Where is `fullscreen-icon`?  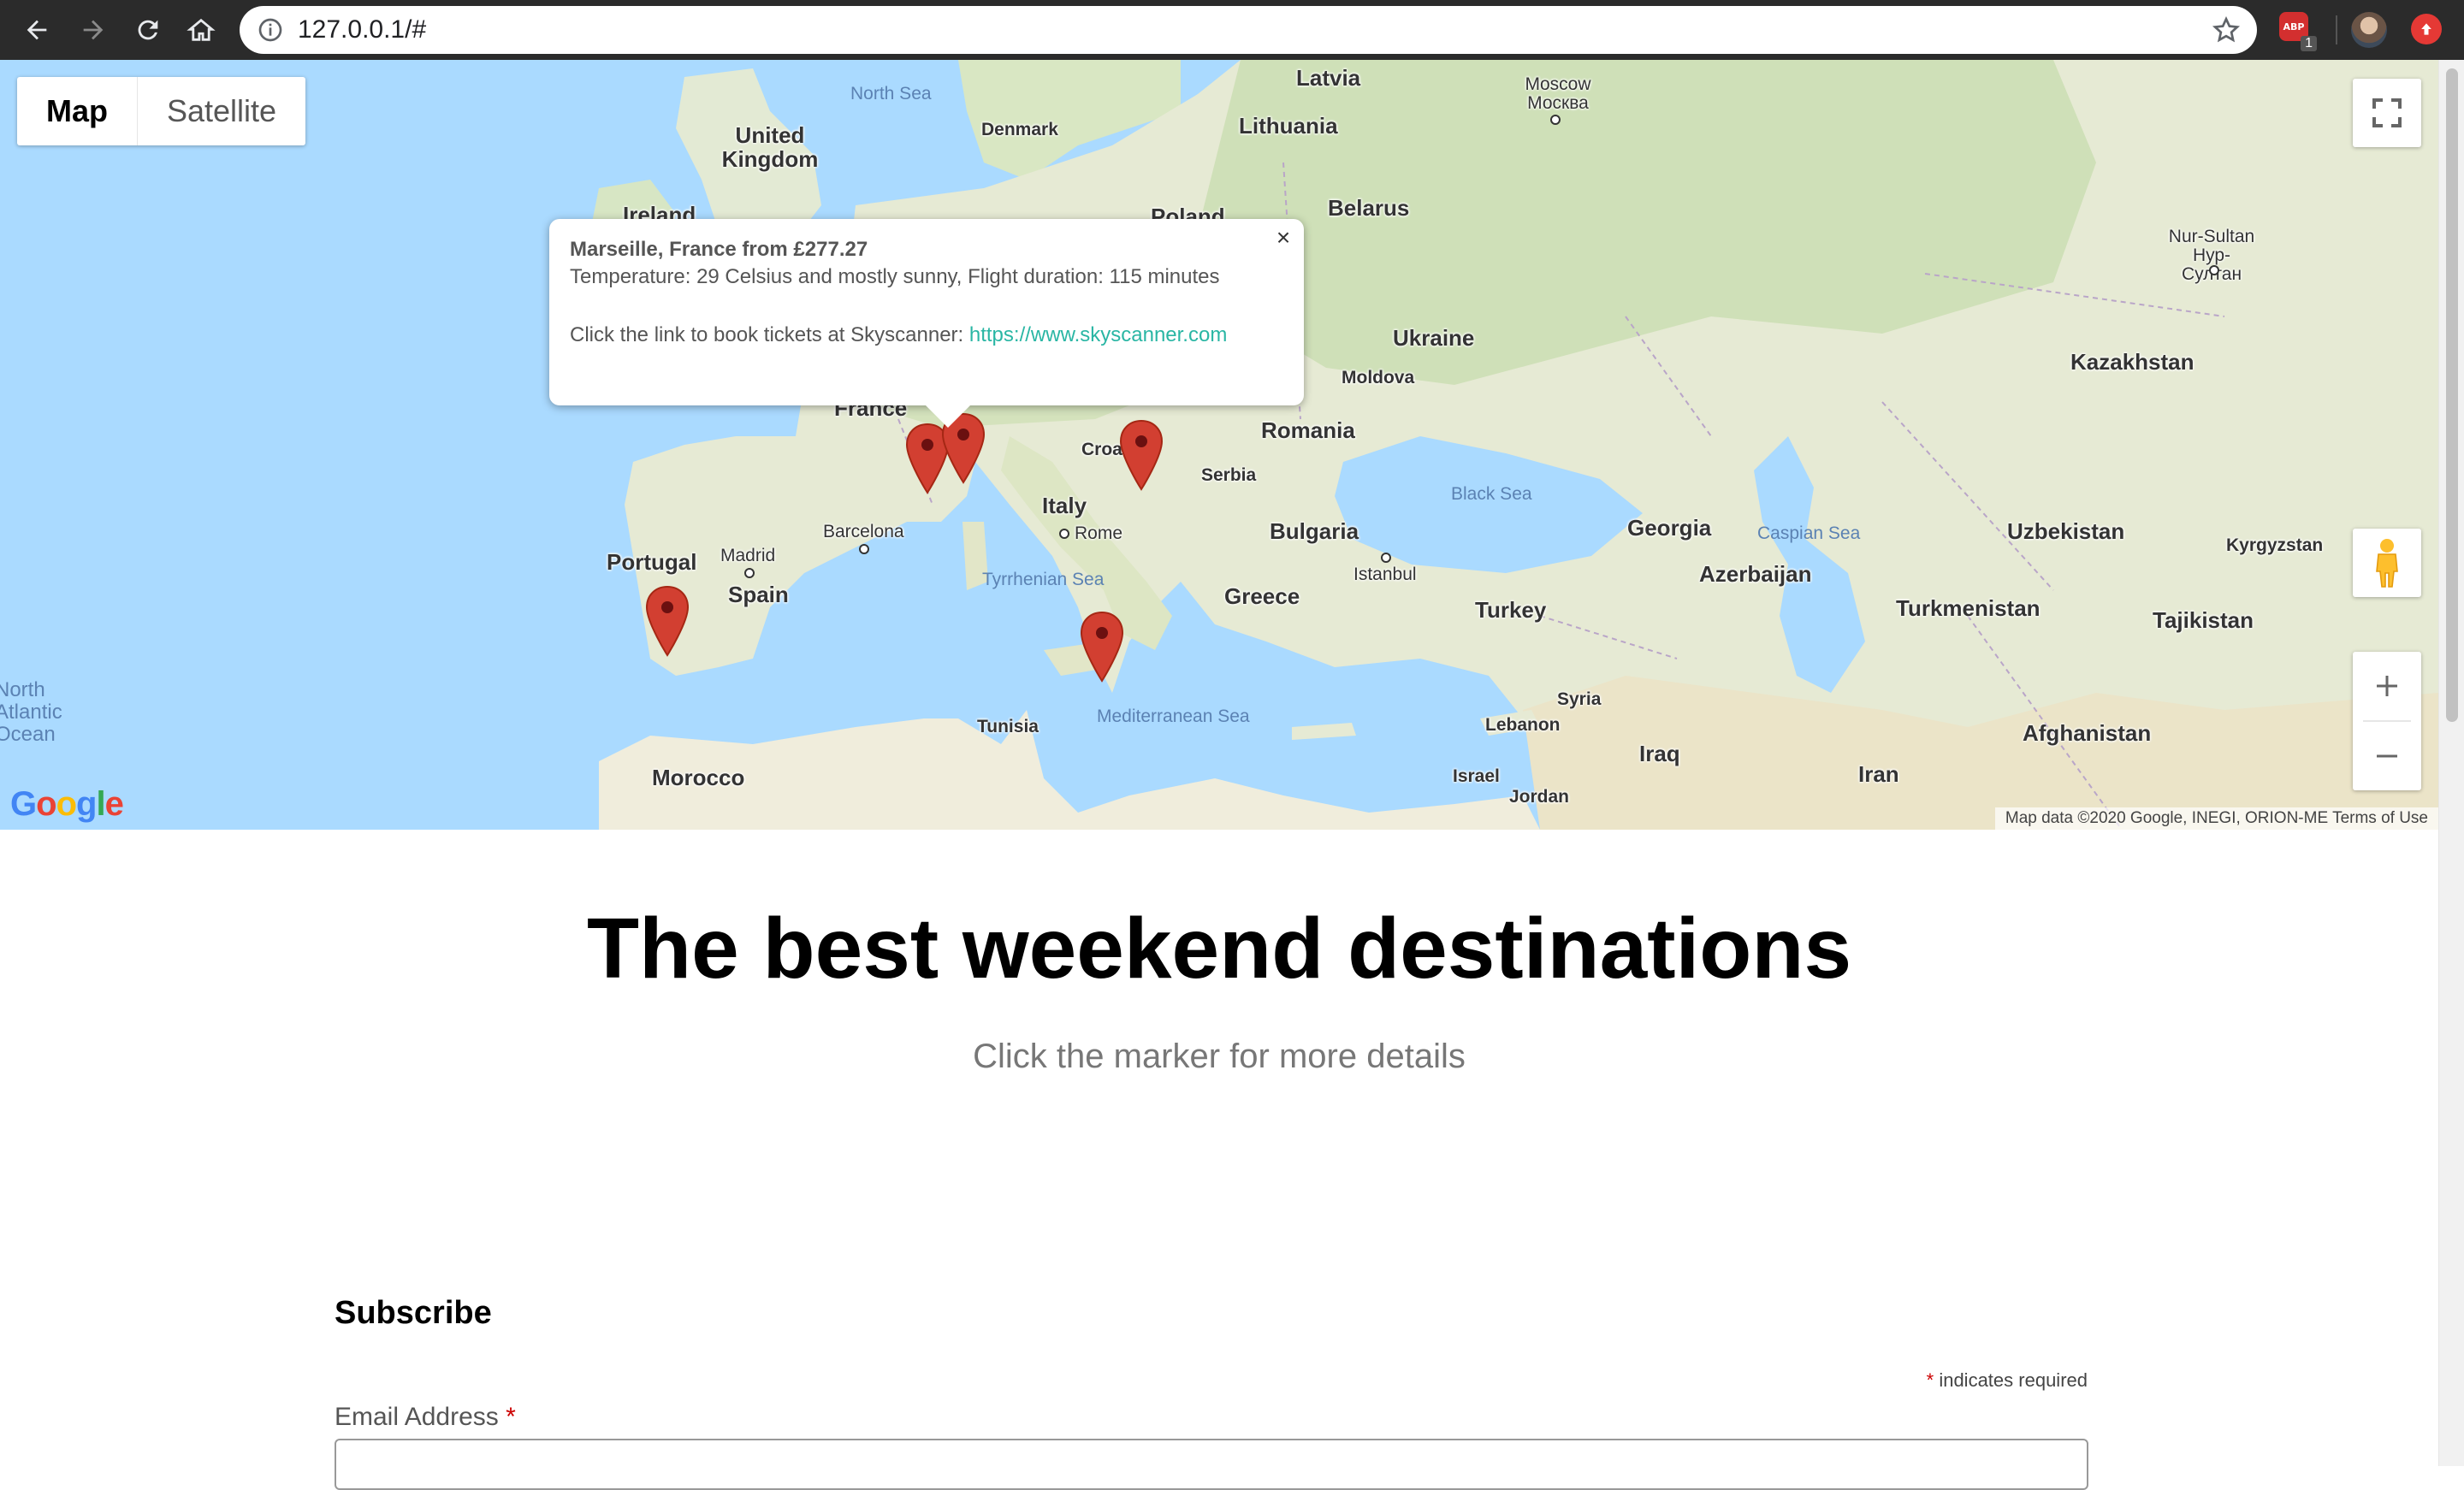 fullscreen-icon is located at coordinates (2387, 113).